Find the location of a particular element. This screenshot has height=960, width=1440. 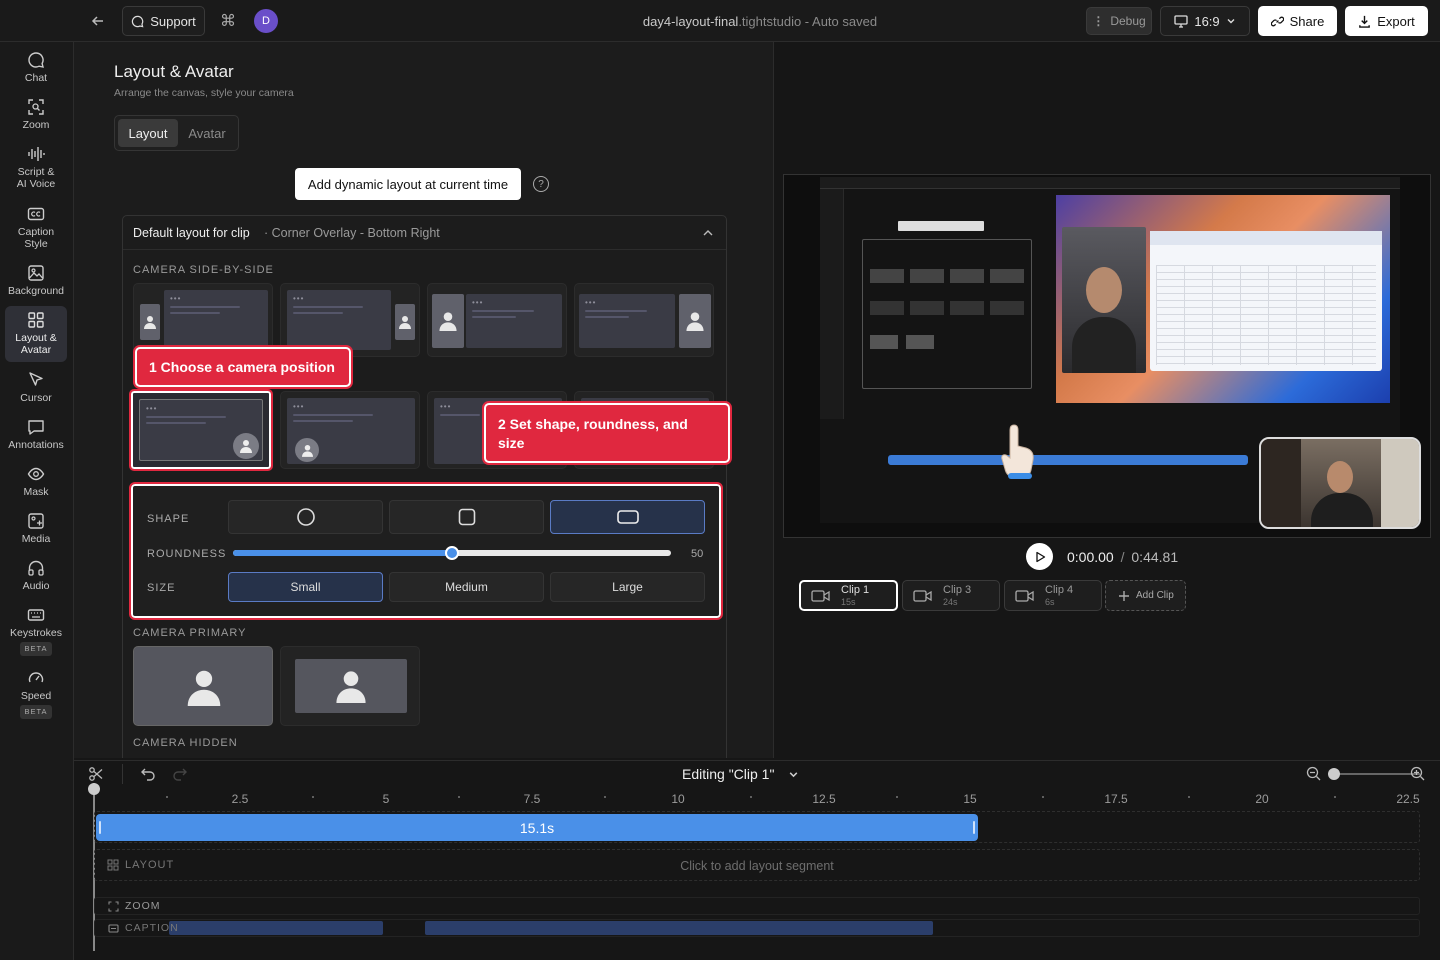

zoom-track-header: ZOOM is located at coordinates (134, 906).